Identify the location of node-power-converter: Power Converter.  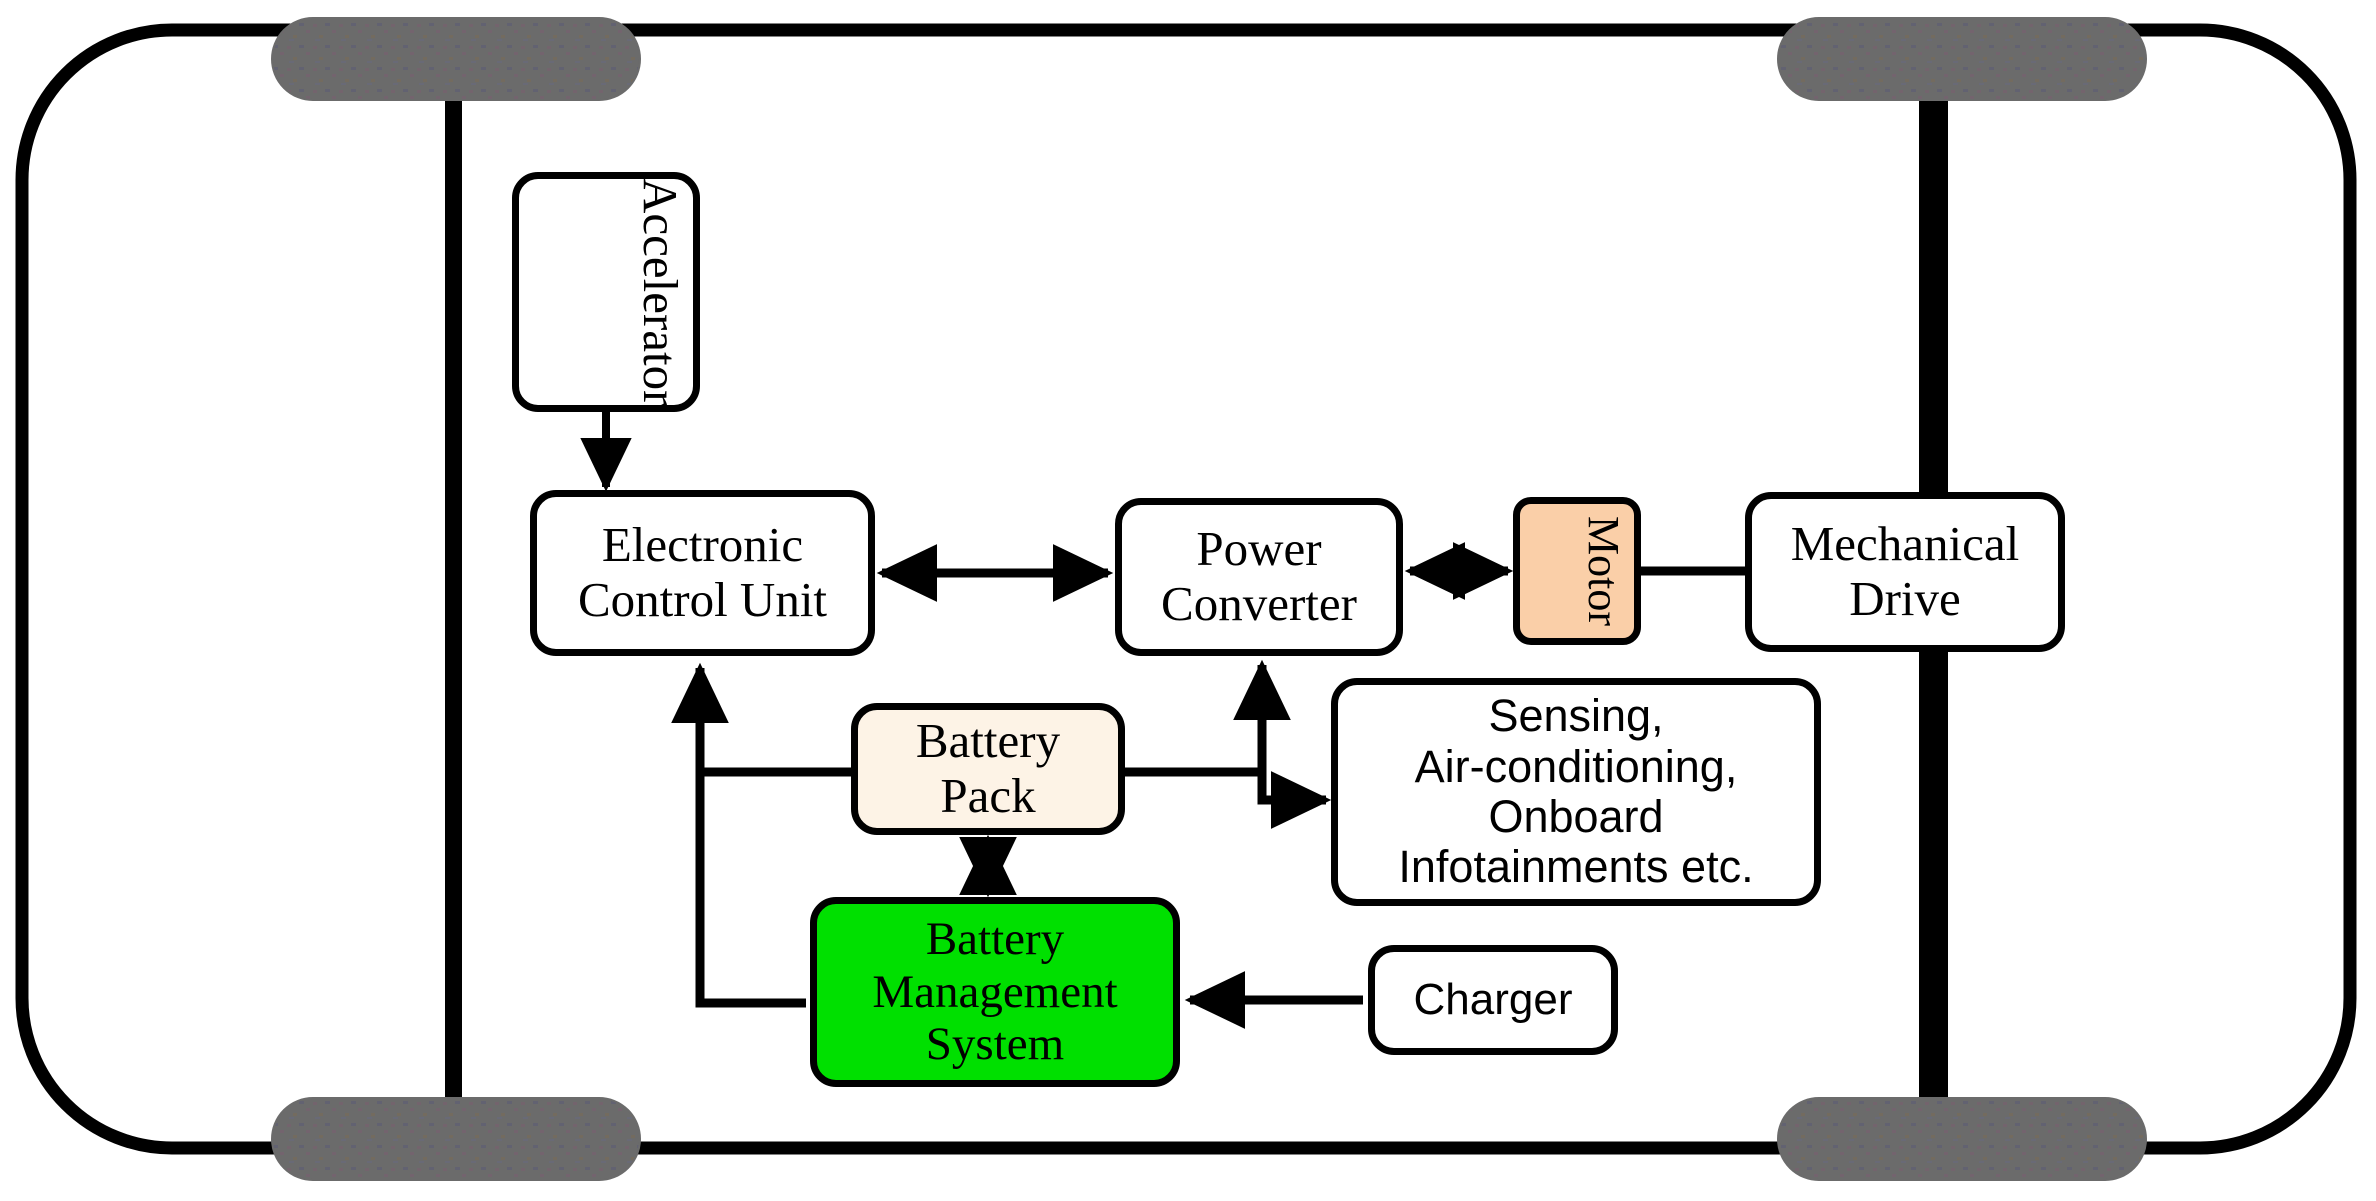
(1259, 577).